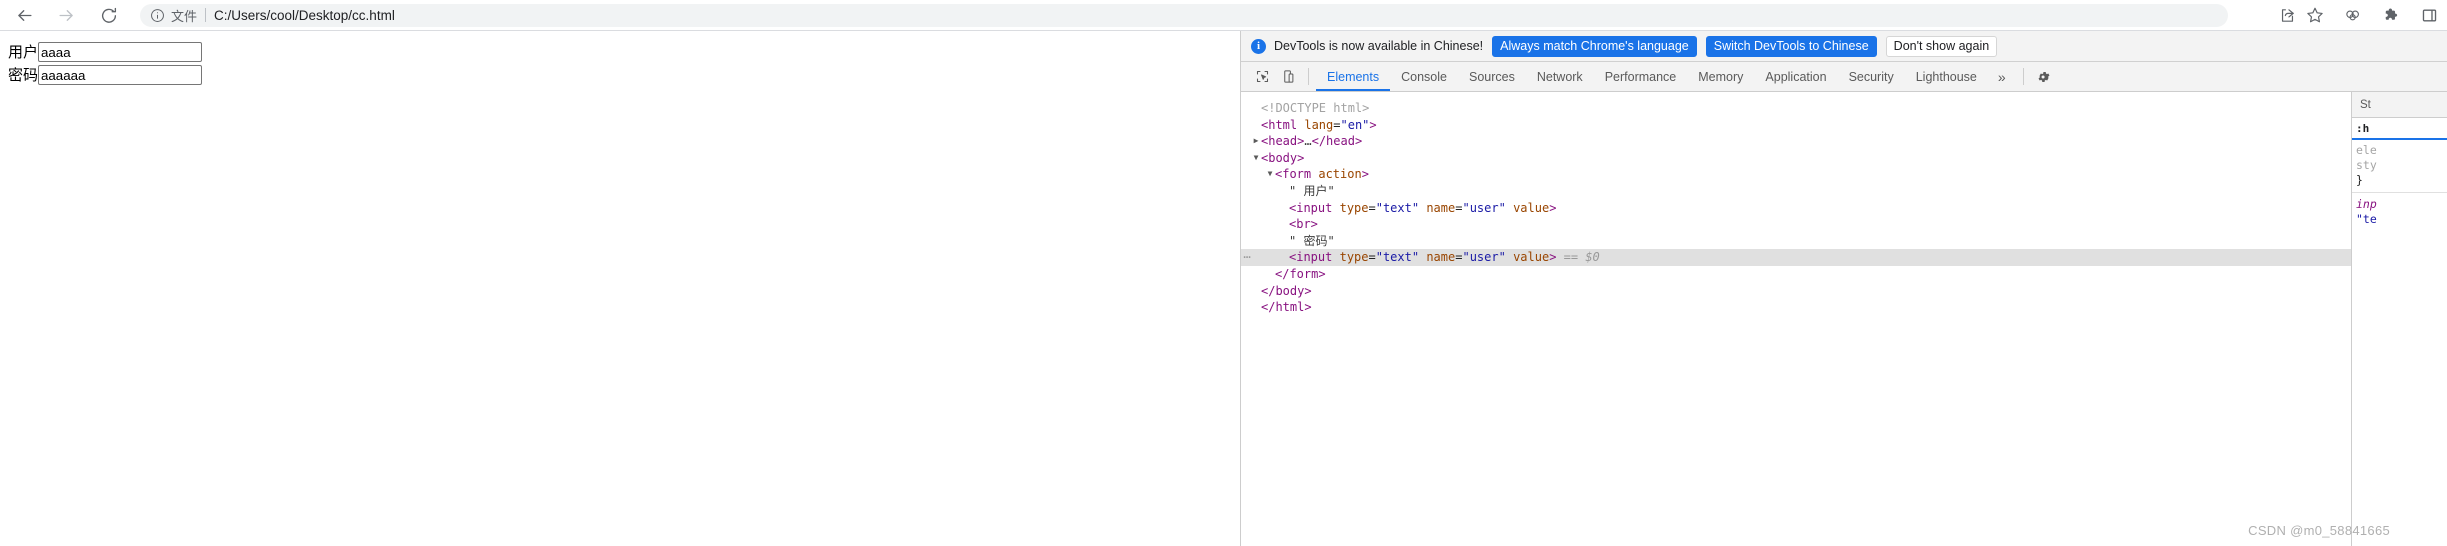  Describe the element at coordinates (1791, 46) in the screenshot. I see `switch-devtools-to-chinese-button: Switch DevTools to Chinese` at that location.